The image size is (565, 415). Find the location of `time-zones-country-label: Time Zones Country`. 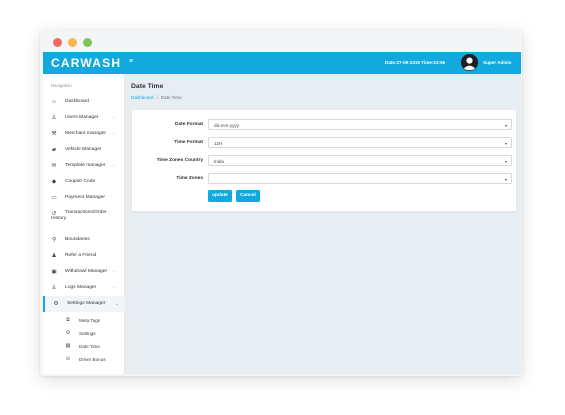

time-zones-country-label: Time Zones Country is located at coordinates (179, 160).